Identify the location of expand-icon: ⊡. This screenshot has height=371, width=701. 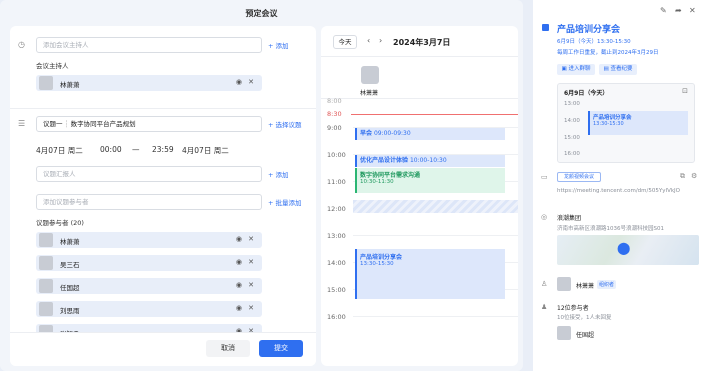
(685, 91).